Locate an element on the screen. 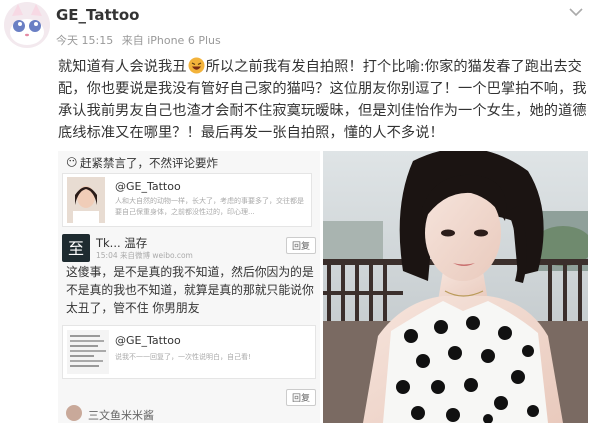 Image resolution: width=593 pixels, height=423 pixels. bottom-commenter-name: 三文鱼米米酱 is located at coordinates (121, 415).